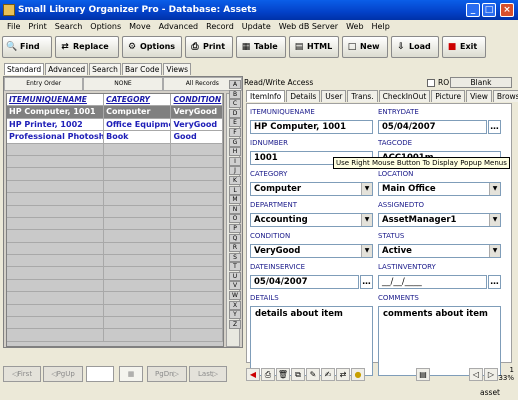 The height and width of the screenshot is (400, 518). Describe the element at coordinates (235, 152) in the screenshot. I see `alpha-index-h: H` at that location.